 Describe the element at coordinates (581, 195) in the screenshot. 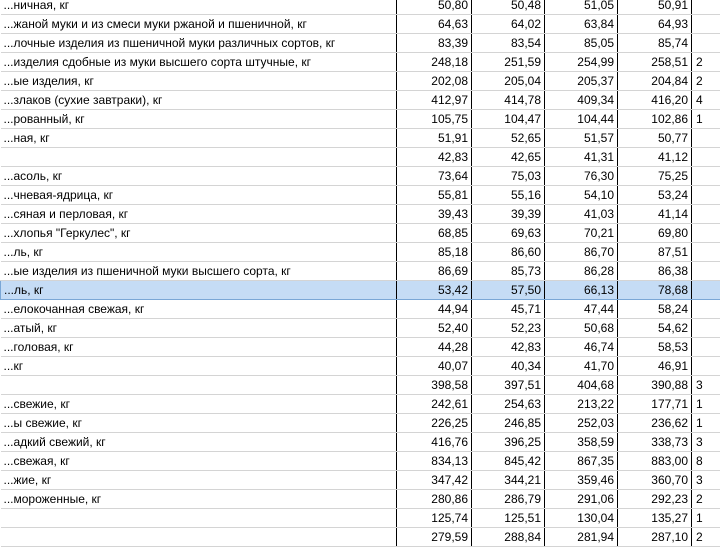

I see `value-cell-col3: 54,10` at that location.